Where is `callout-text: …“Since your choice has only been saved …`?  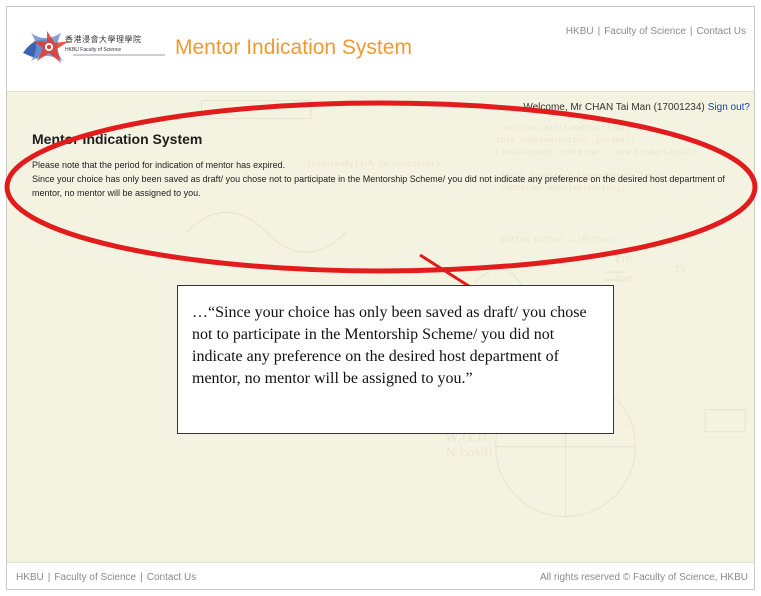 callout-text: …“Since your choice has only been saved … is located at coordinates (389, 345).